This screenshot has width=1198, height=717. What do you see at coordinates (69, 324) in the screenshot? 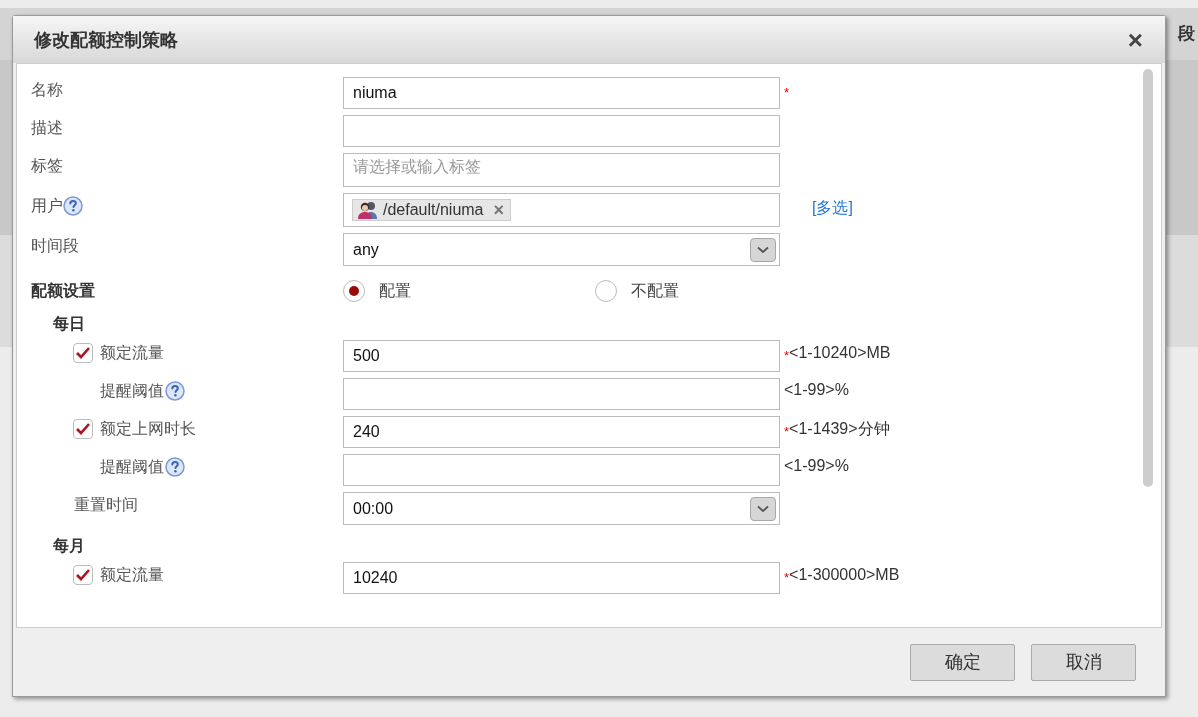
I see `section-title: 每日` at bounding box center [69, 324].